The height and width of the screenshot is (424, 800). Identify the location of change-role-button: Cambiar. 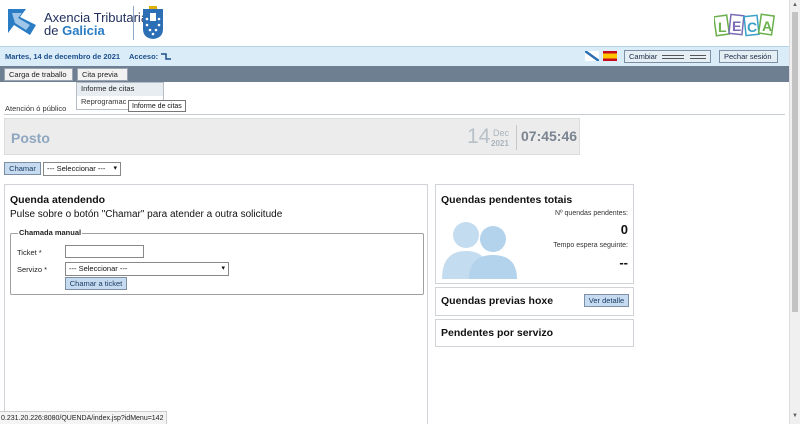
(667, 56).